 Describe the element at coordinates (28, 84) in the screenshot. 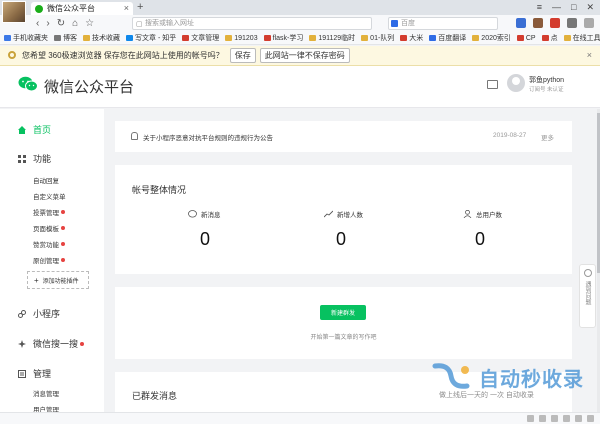

I see `wechat-logo-icon` at that location.